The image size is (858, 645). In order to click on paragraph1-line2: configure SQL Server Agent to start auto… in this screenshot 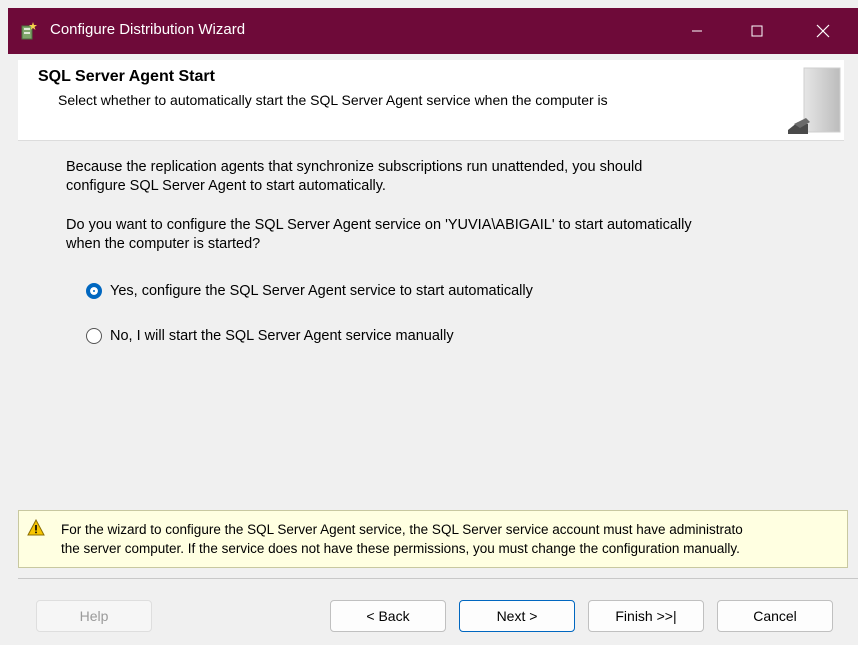, I will do `click(226, 186)`.